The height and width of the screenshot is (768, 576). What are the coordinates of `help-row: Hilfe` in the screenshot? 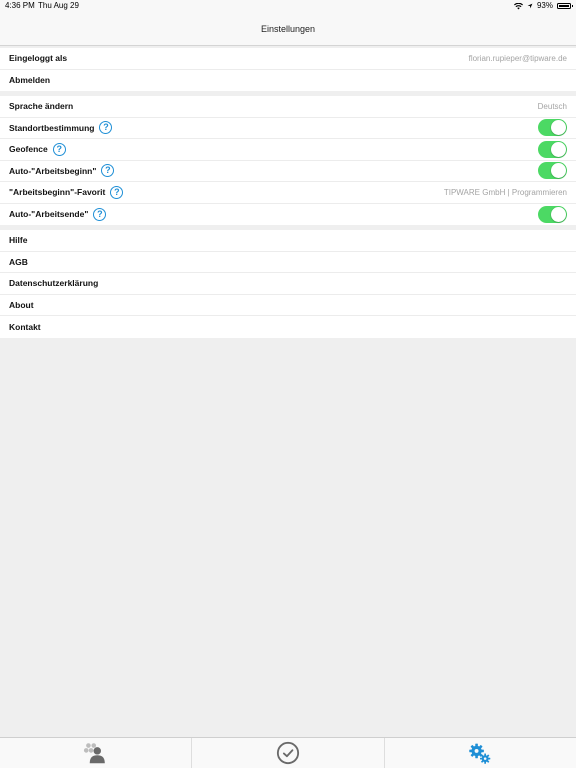 It's located at (288, 241).